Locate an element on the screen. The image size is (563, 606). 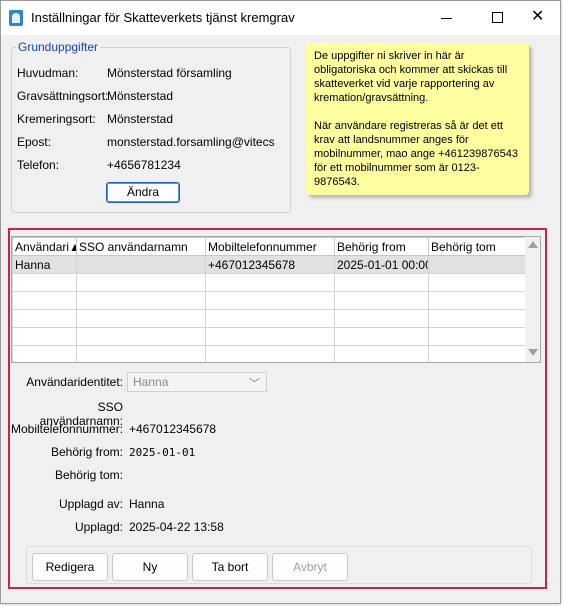
cremation-place-label: Kremeringsort: is located at coordinates (56, 119).